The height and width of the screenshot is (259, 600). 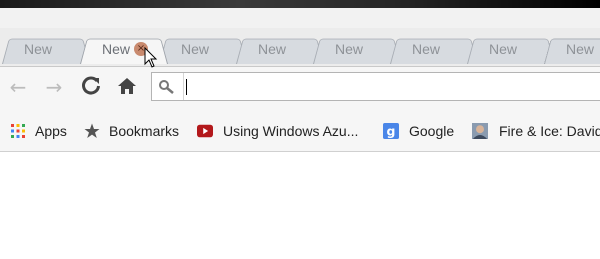 What do you see at coordinates (166, 87) in the screenshot?
I see `search-icon` at bounding box center [166, 87].